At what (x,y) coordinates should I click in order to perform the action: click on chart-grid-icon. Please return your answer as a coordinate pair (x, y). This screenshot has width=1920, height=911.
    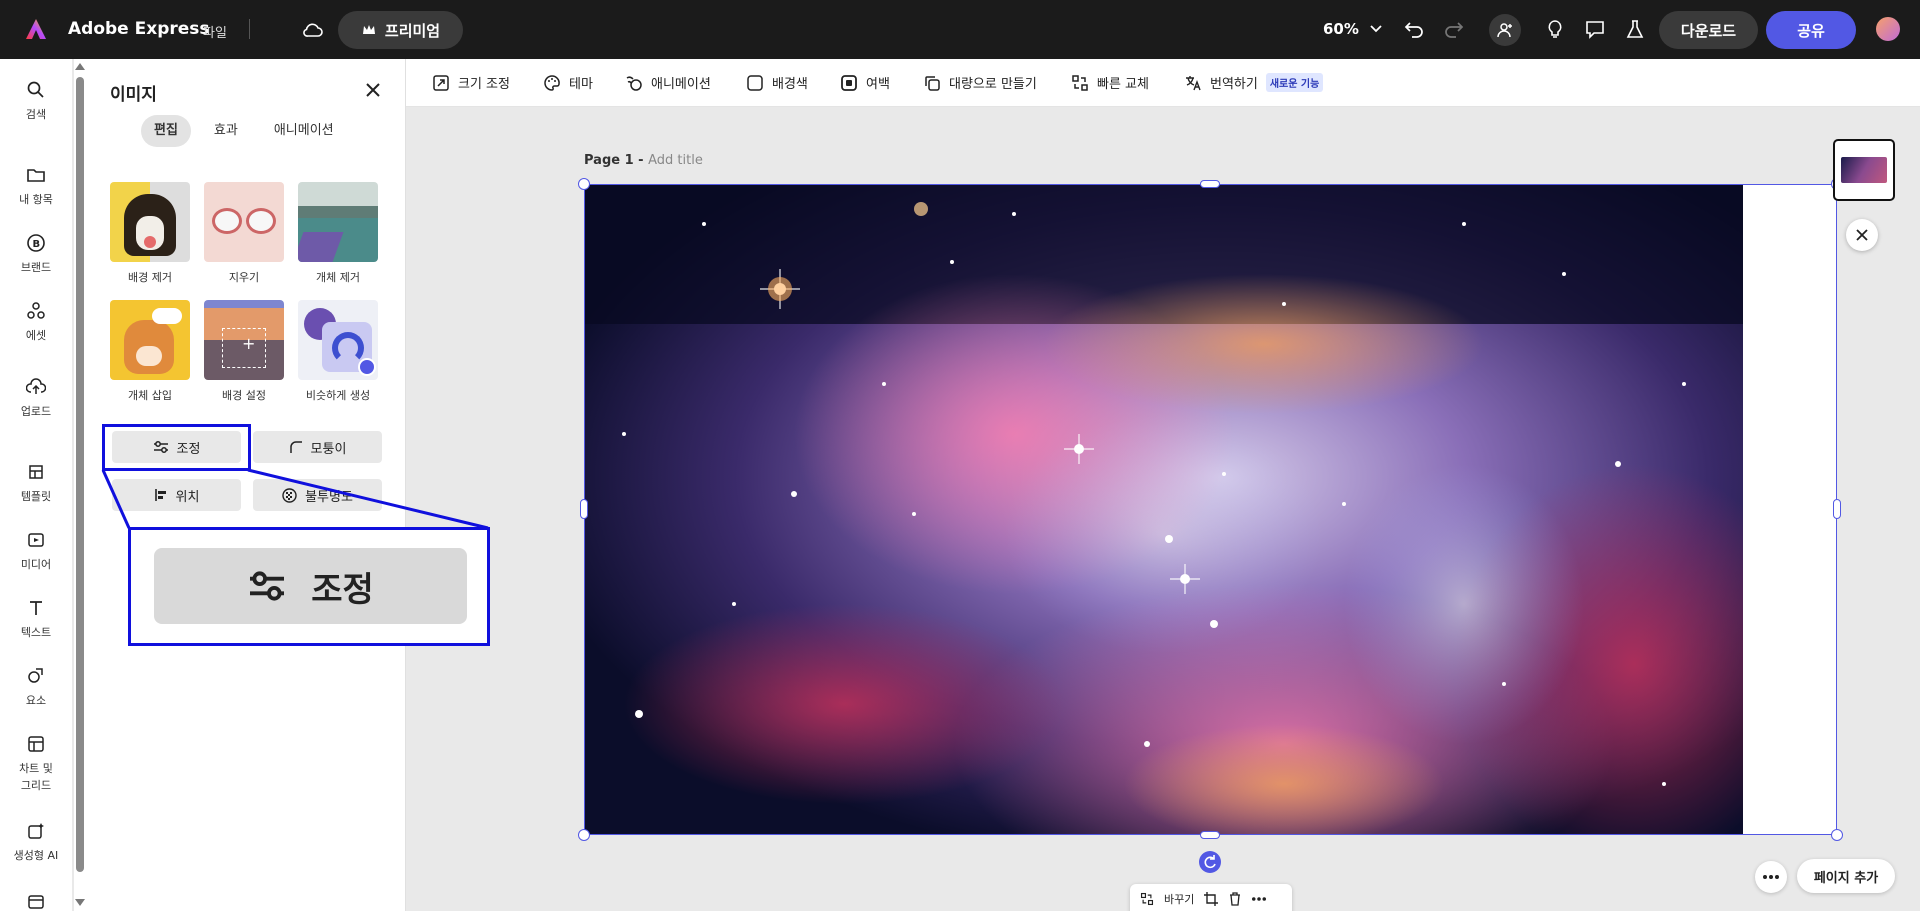
    Looking at the image, I should click on (36, 744).